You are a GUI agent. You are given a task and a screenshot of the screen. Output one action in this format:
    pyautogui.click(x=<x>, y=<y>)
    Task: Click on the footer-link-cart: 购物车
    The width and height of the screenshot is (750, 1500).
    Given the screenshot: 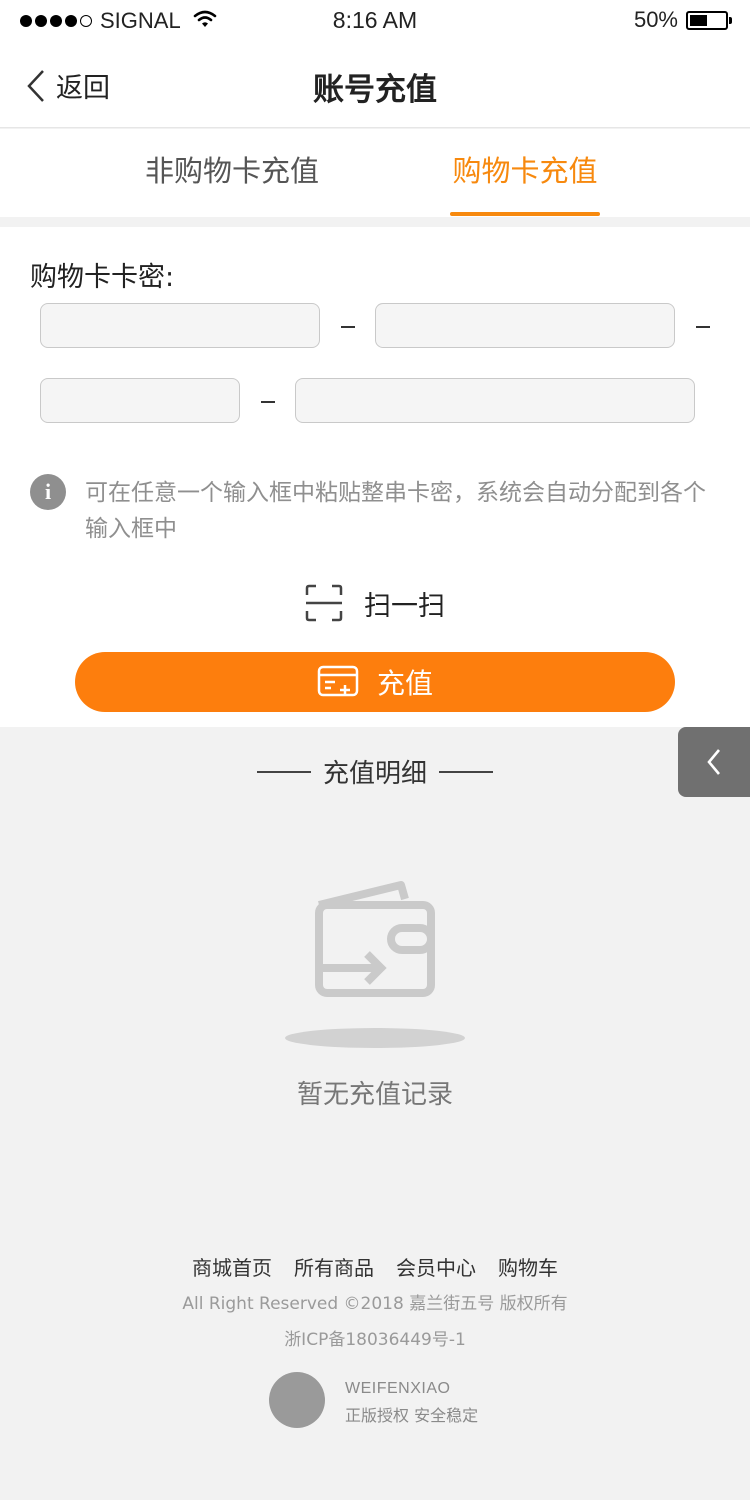 What is the action you would take?
    pyautogui.click(x=528, y=1266)
    